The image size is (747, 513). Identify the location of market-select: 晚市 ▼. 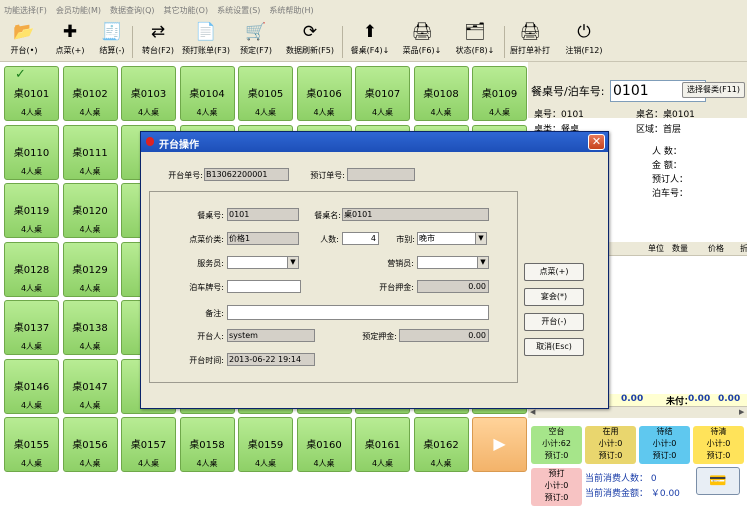
(452, 238).